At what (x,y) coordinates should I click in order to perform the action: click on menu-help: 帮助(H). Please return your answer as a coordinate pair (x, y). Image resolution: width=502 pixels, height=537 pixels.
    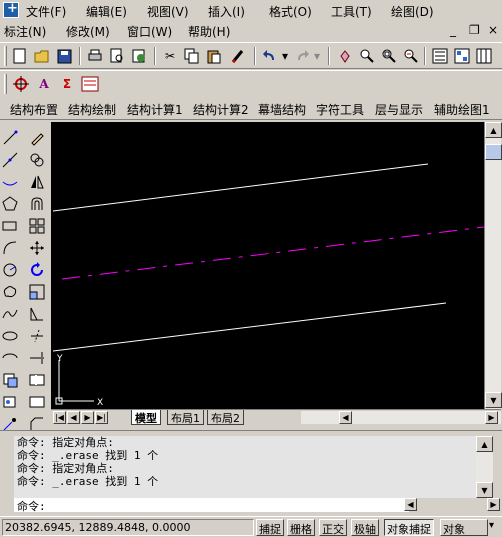
    Looking at the image, I should click on (209, 31).